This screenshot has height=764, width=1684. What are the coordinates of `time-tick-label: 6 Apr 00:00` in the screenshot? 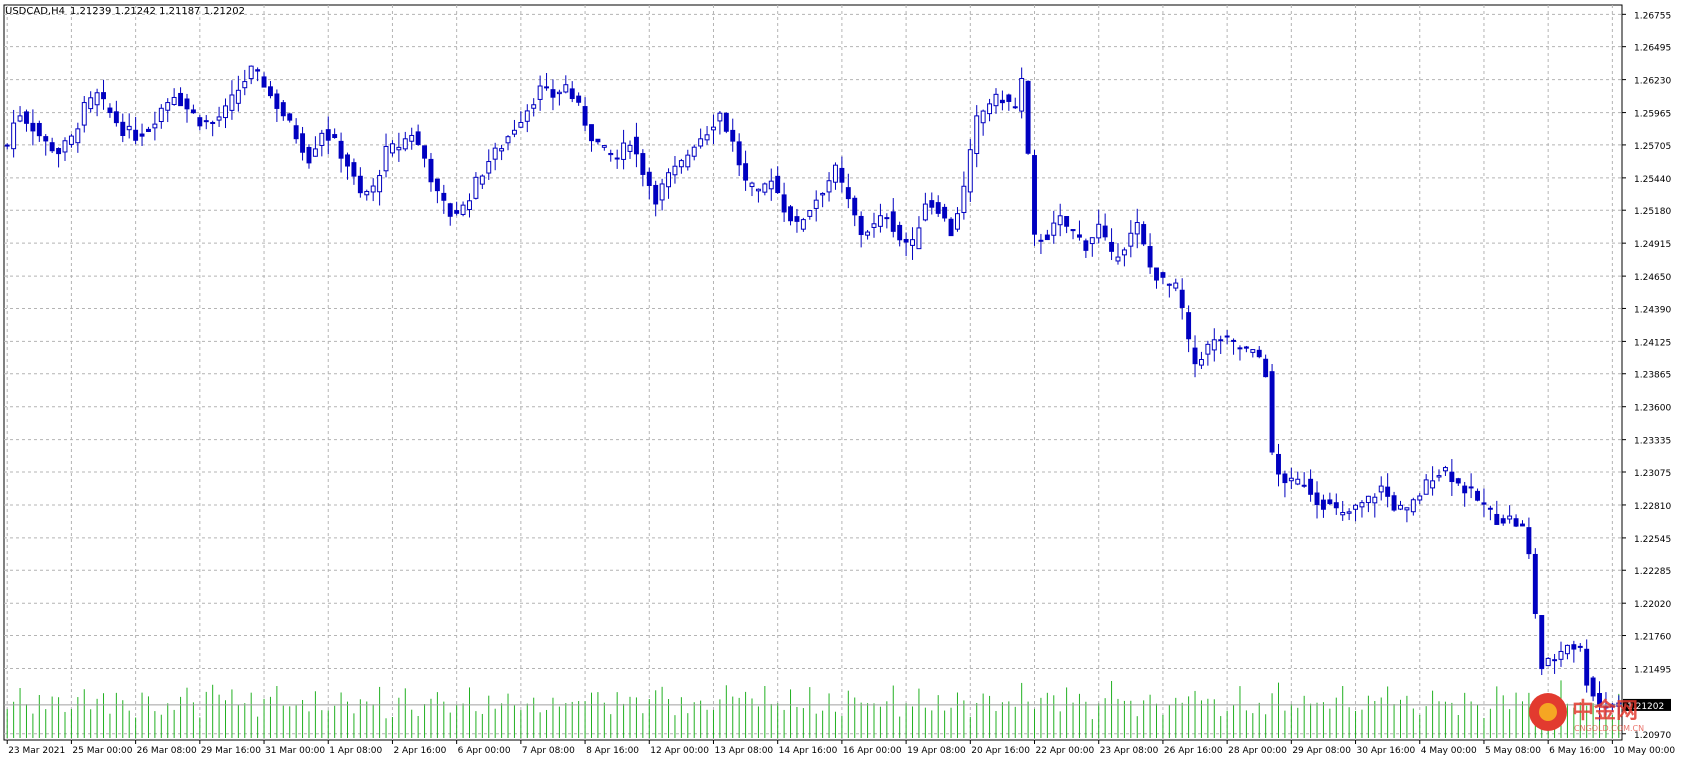 It's located at (484, 751).